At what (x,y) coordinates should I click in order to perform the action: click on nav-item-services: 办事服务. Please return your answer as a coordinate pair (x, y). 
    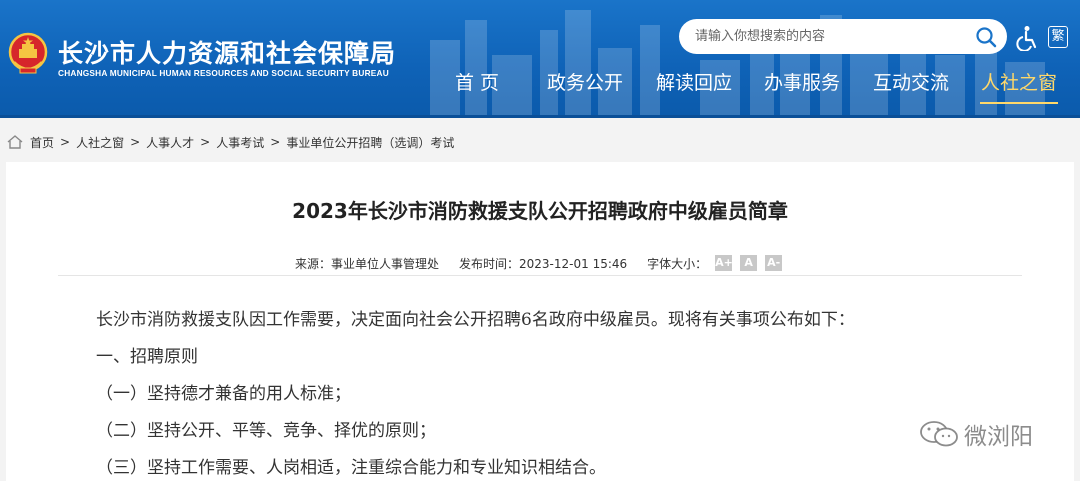
    Looking at the image, I should click on (802, 86).